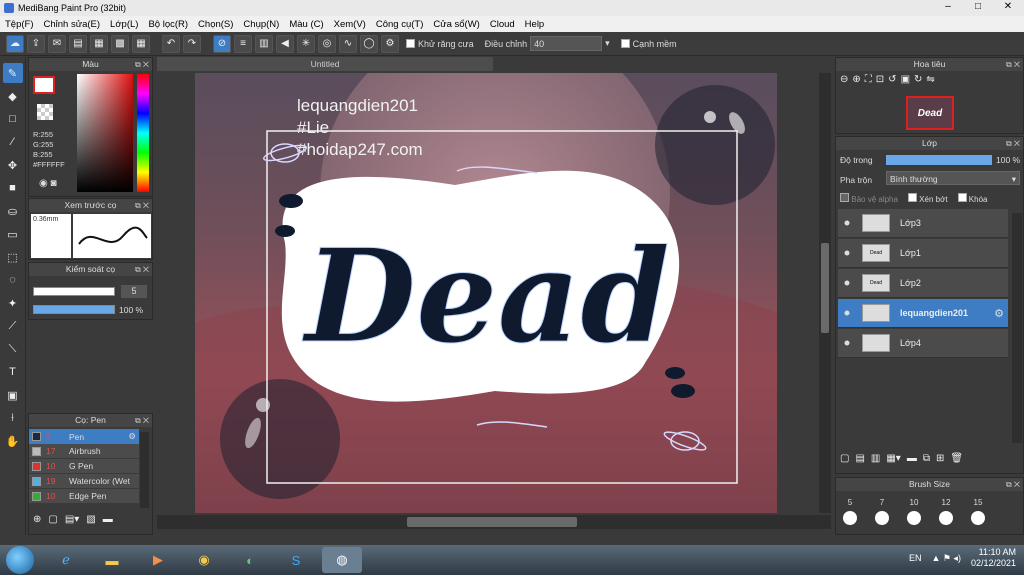 This screenshot has height=575, width=1024. Describe the element at coordinates (939, 160) in the screenshot. I see `layer-opacity-slider` at that location.